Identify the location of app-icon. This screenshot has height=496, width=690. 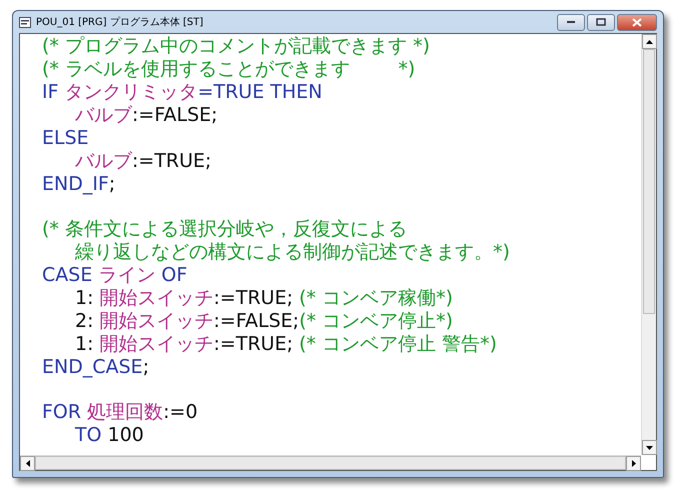
(25, 22).